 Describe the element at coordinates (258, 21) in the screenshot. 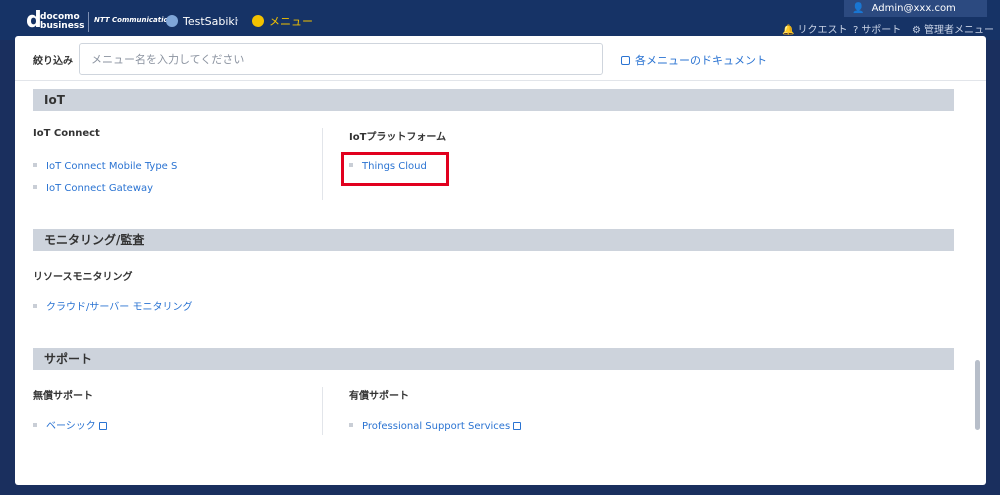

I see `menu-icon` at that location.